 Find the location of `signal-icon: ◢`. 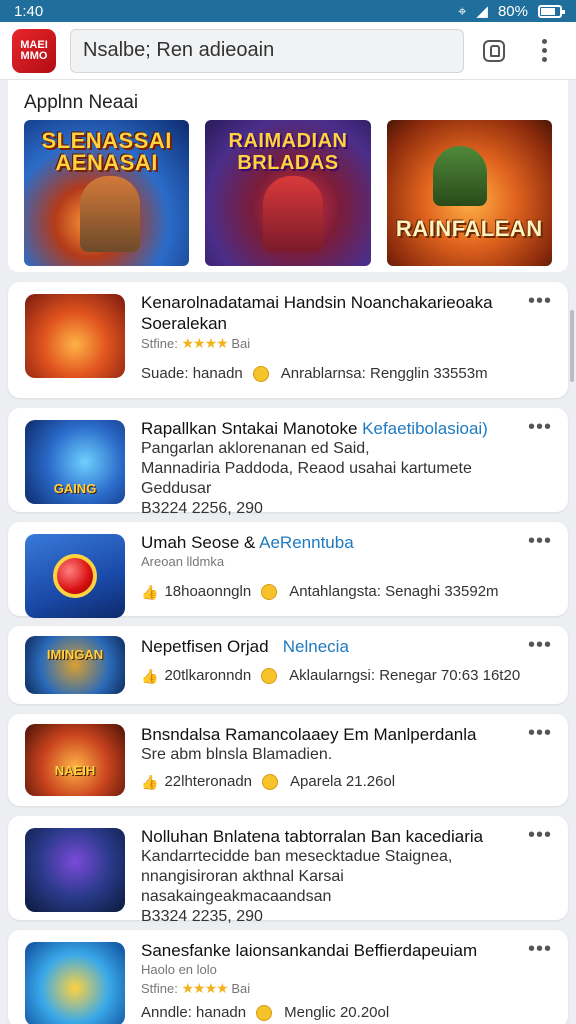

signal-icon: ◢ is located at coordinates (482, 11).